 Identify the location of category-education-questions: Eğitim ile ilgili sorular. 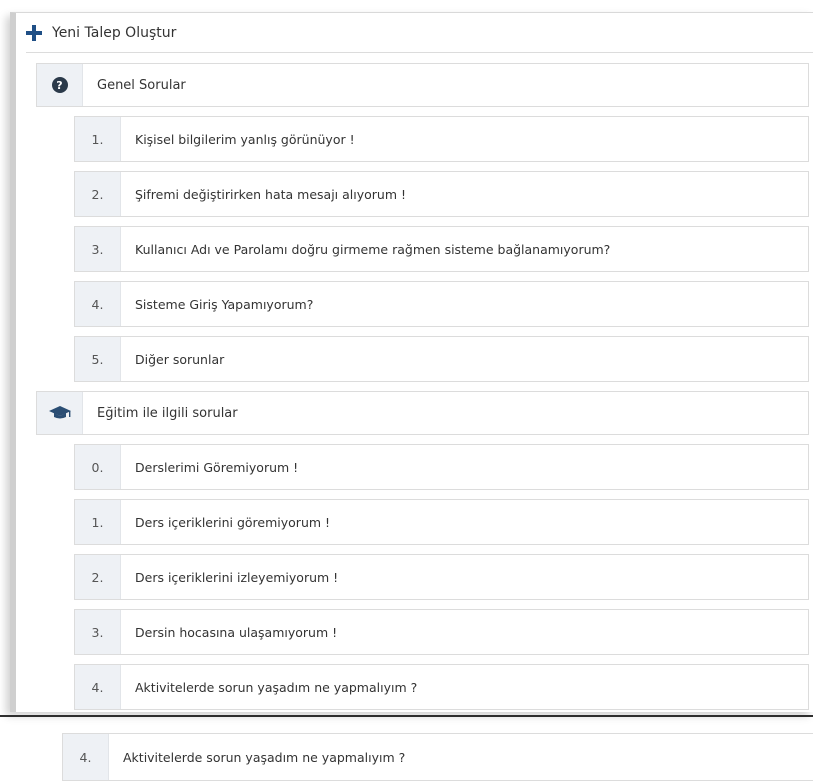
(422, 413).